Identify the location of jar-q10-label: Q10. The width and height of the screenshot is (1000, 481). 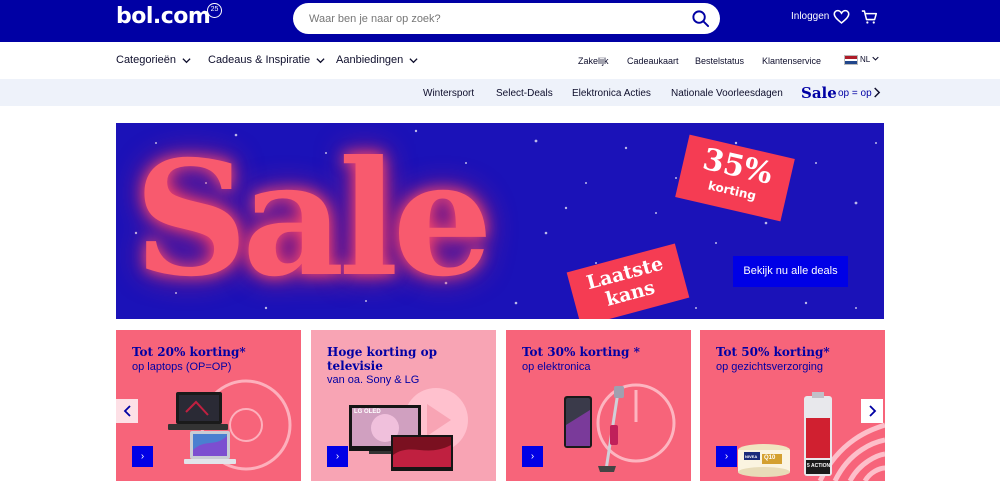
(770, 458).